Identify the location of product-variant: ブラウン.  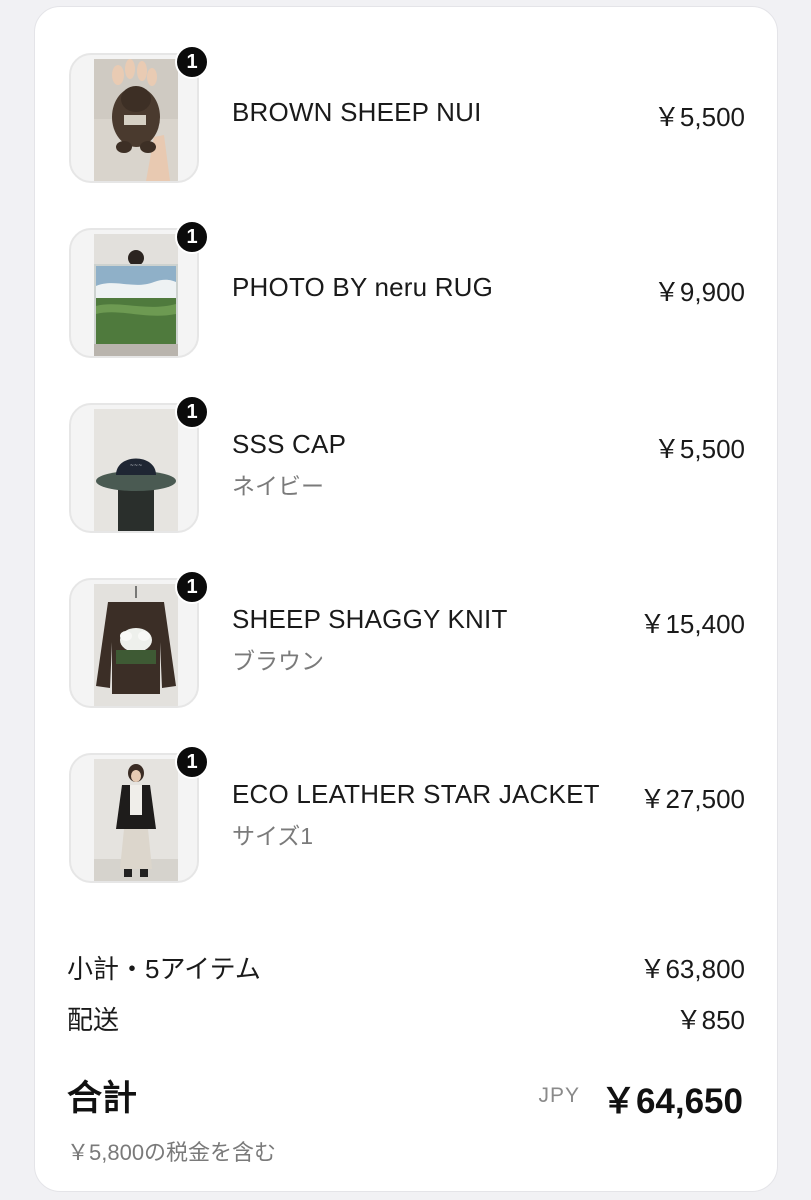
(278, 661).